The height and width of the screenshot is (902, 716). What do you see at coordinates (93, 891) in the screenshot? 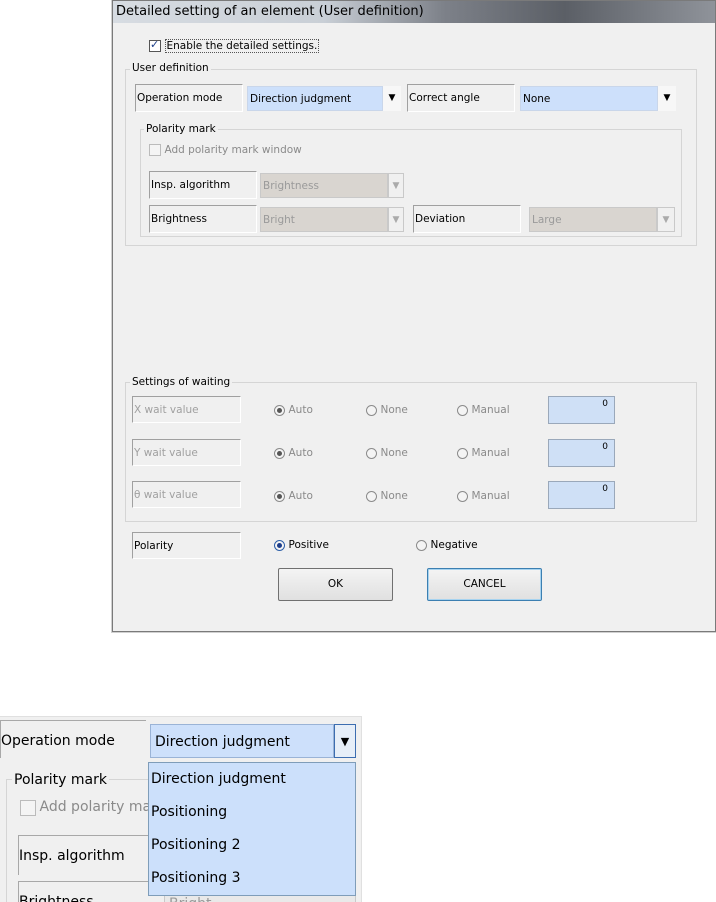
I see `zoom-brightness-label: Brightness` at bounding box center [93, 891].